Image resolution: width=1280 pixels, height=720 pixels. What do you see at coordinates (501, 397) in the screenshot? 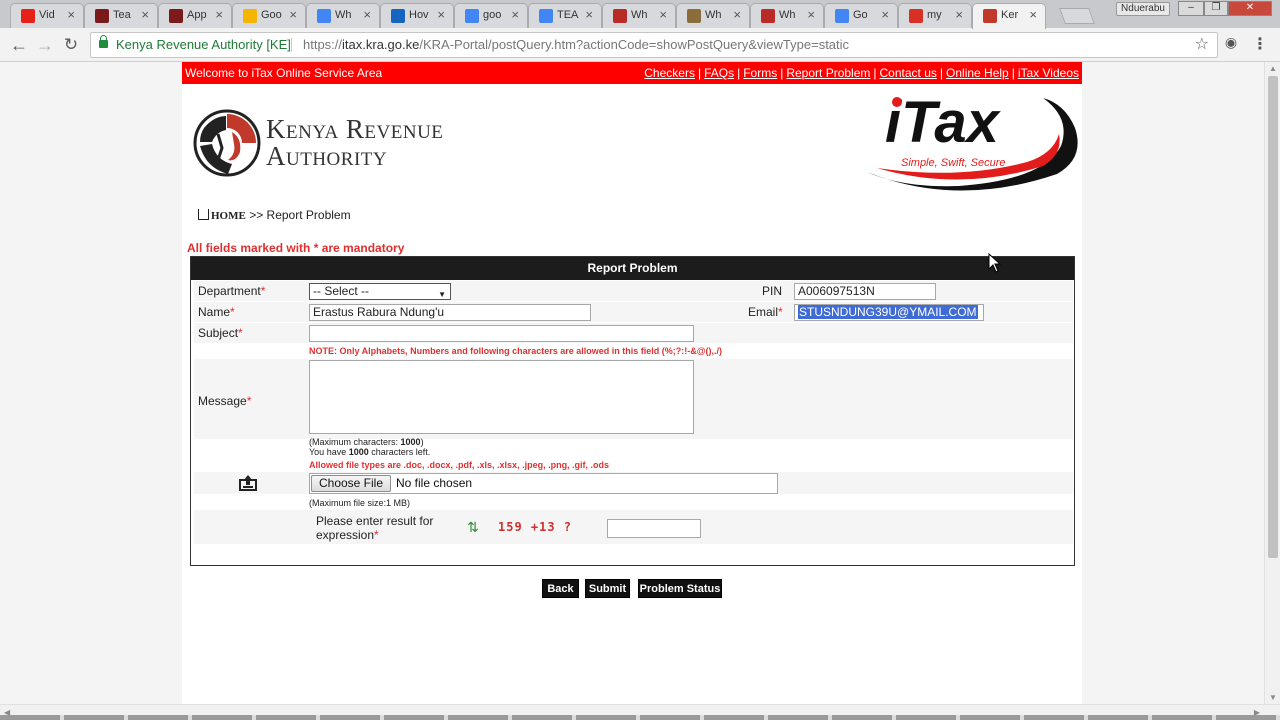
I see `message-textarea` at bounding box center [501, 397].